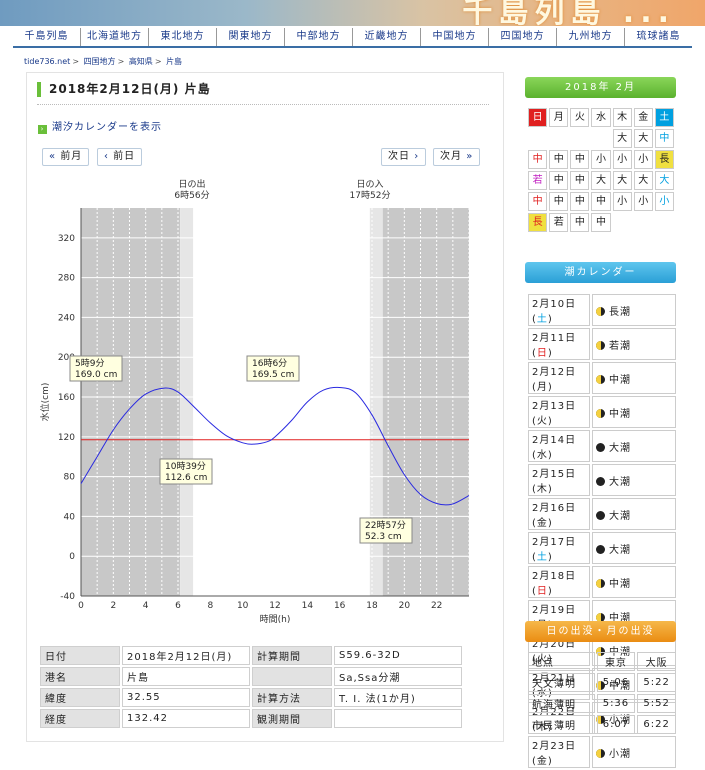 Image resolution: width=705 pixels, height=770 pixels. I want to click on breadcrumb-link: tide736.net, so click(47, 61).